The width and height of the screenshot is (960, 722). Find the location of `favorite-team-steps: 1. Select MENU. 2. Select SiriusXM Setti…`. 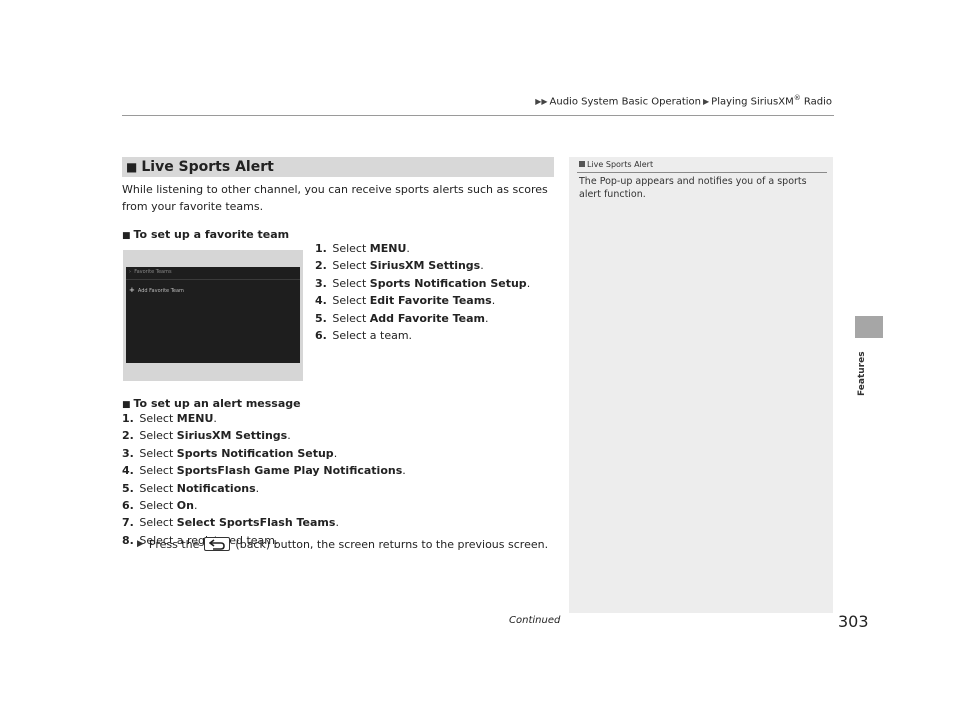

favorite-team-steps: 1. Select MENU. 2. Select SiriusXM Setti… is located at coordinates (422, 292).